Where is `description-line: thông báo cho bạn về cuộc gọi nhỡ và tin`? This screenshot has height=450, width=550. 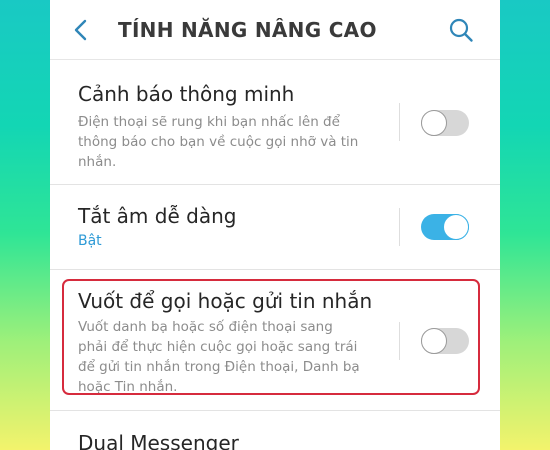 description-line: thông báo cho bạn về cuộc gọi nhỡ và tin is located at coordinates (218, 142).